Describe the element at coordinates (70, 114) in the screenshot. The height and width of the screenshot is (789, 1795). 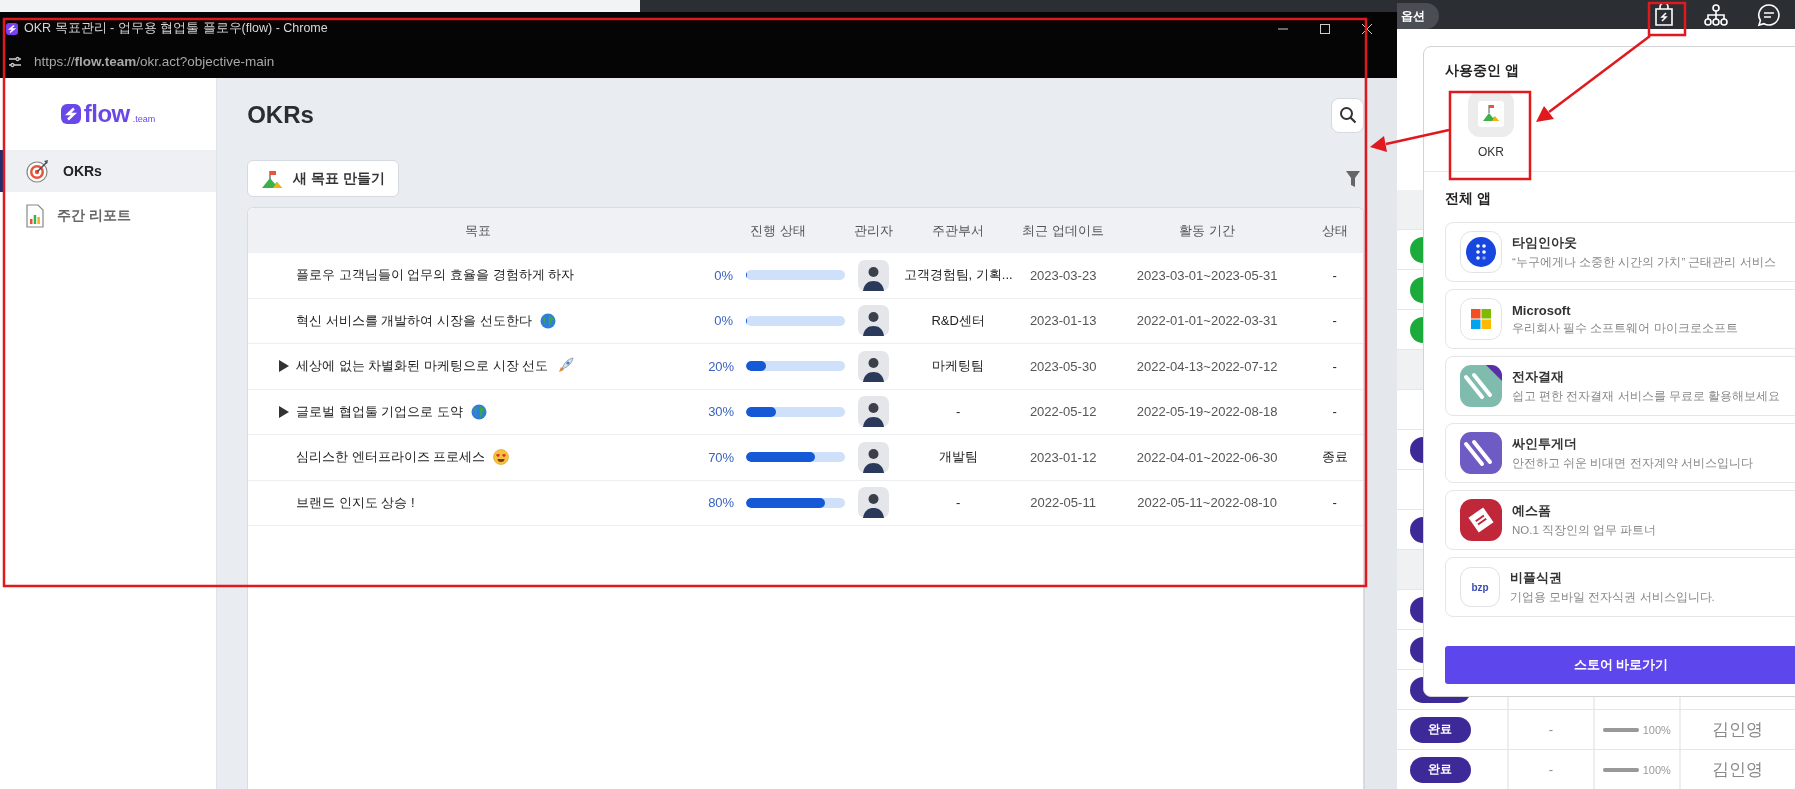
I see `flow-logo-icon` at that location.